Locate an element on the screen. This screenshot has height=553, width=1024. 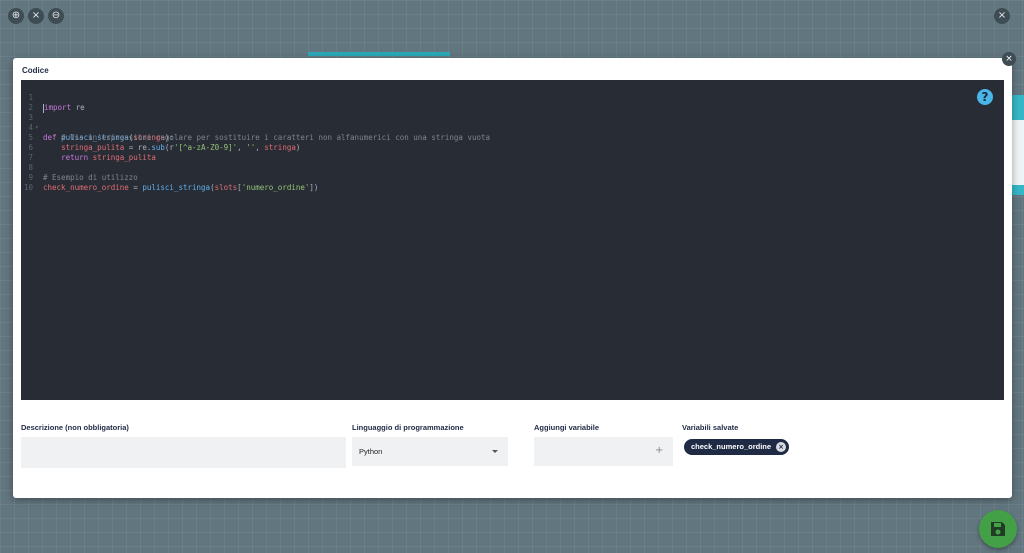
plus-icon: + is located at coordinates (659, 451).